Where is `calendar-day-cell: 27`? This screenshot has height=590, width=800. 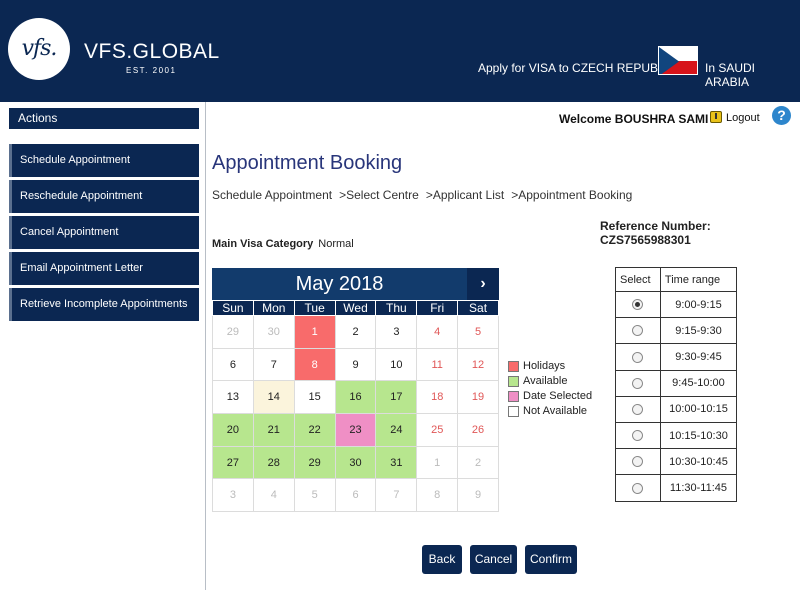 calendar-day-cell: 27 is located at coordinates (233, 462).